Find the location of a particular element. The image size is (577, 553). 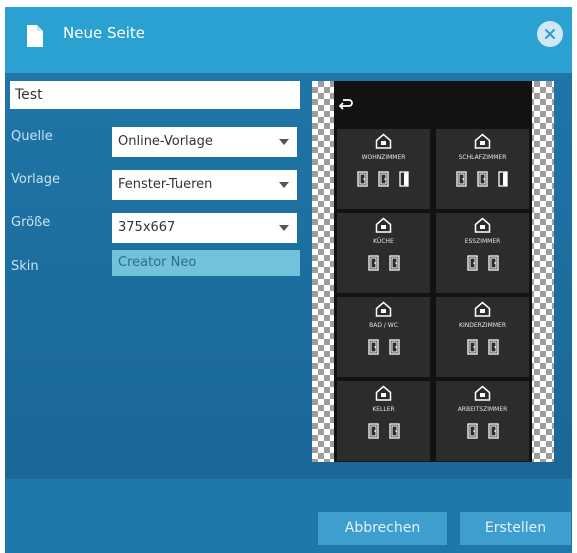

close-icon is located at coordinates (550, 34).